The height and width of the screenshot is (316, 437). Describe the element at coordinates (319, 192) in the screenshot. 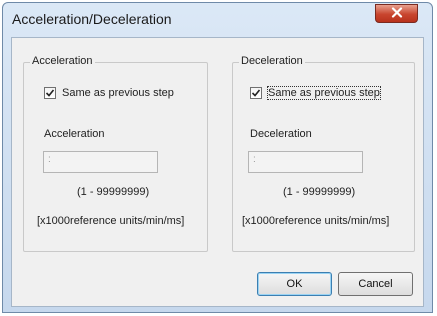

I see `deceleration-range: (1 - 99999999)` at that location.